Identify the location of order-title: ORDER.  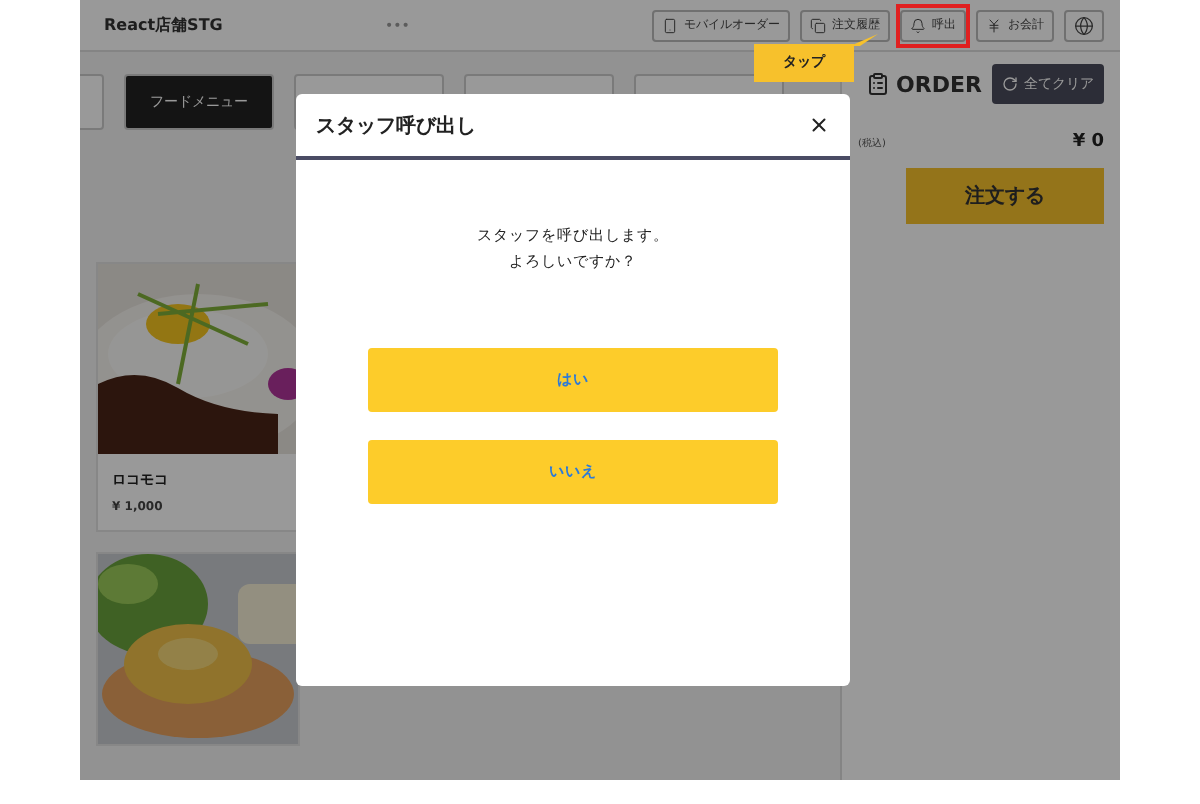
(924, 84).